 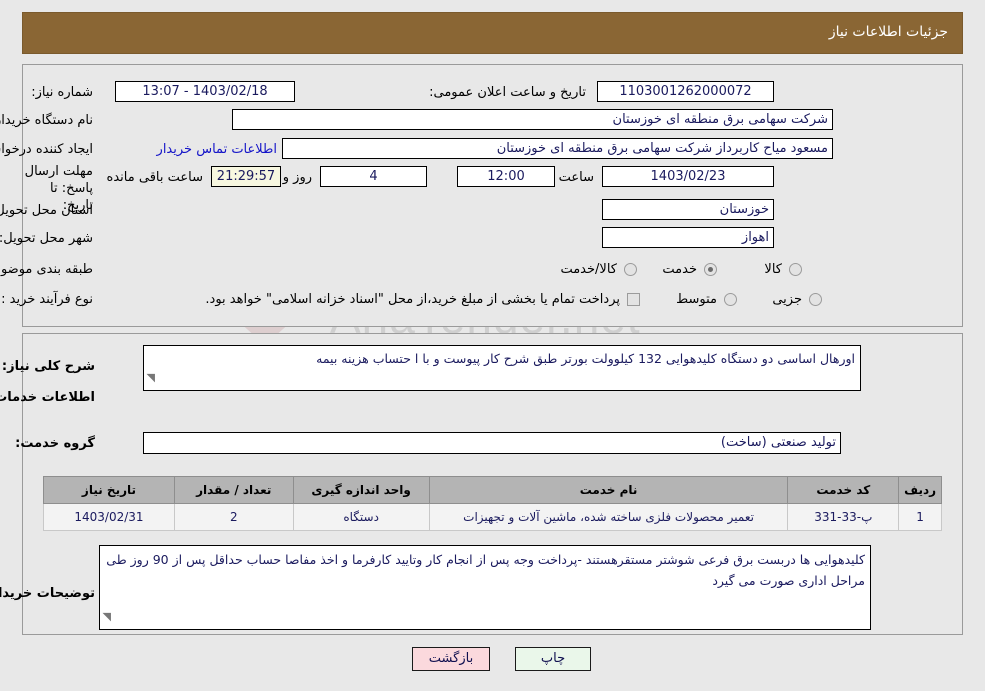 I want to click on city-label: شهر محل تحویل:, so click(x=46, y=238).